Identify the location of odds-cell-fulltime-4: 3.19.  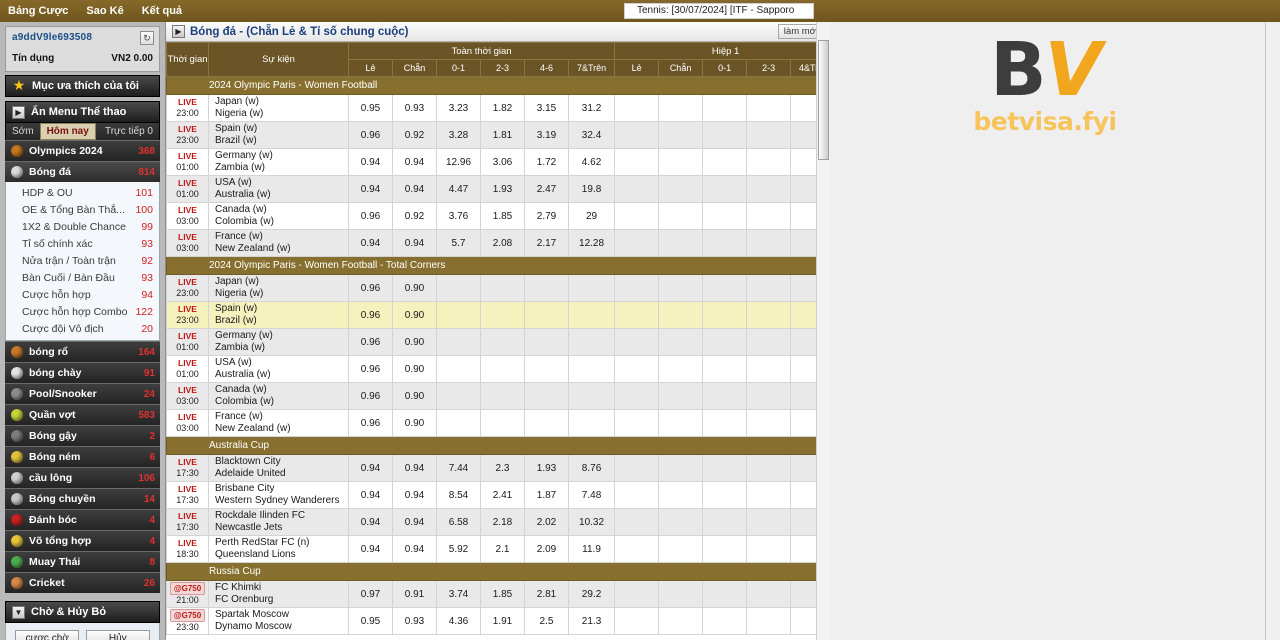
(546, 135).